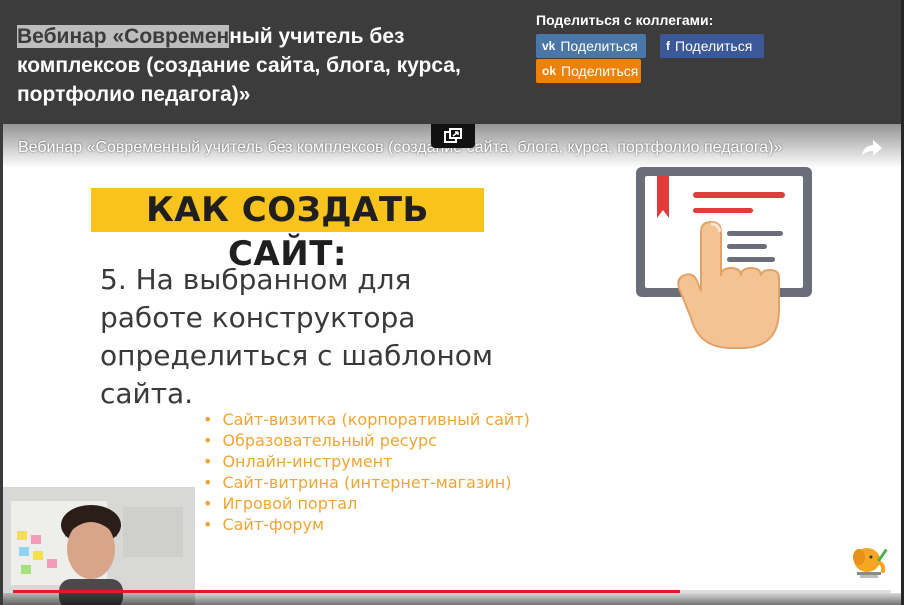  I want to click on share-heading: Поделиться с коллегами:, so click(625, 20).